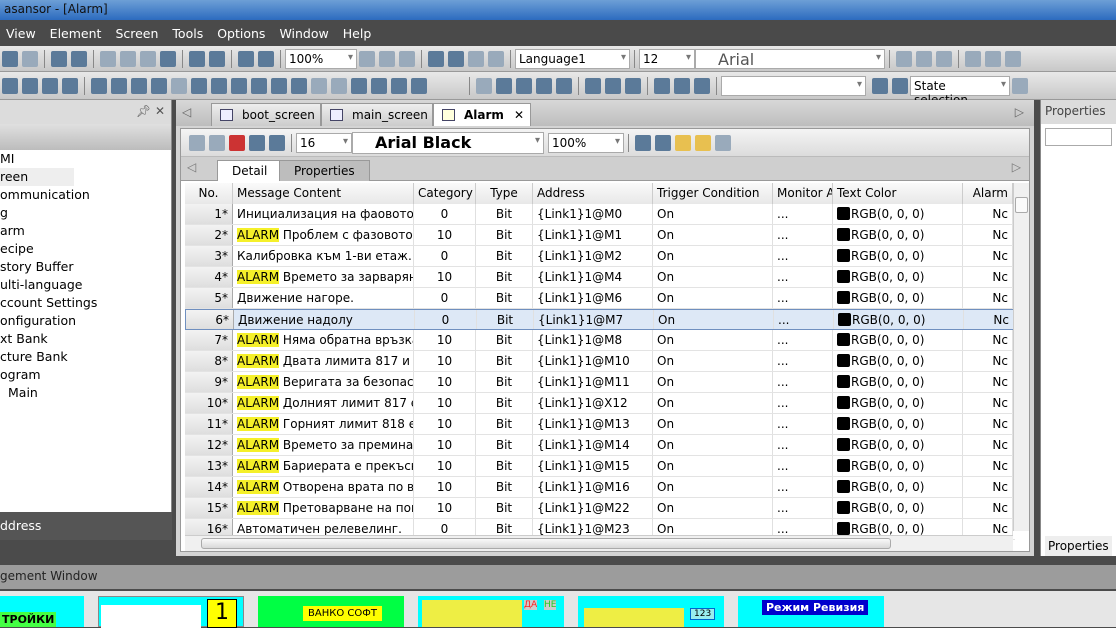 Image resolution: width=1116 pixels, height=628 pixels. What do you see at coordinates (988, 193) in the screenshot?
I see `column-header: Alarm` at bounding box center [988, 193].